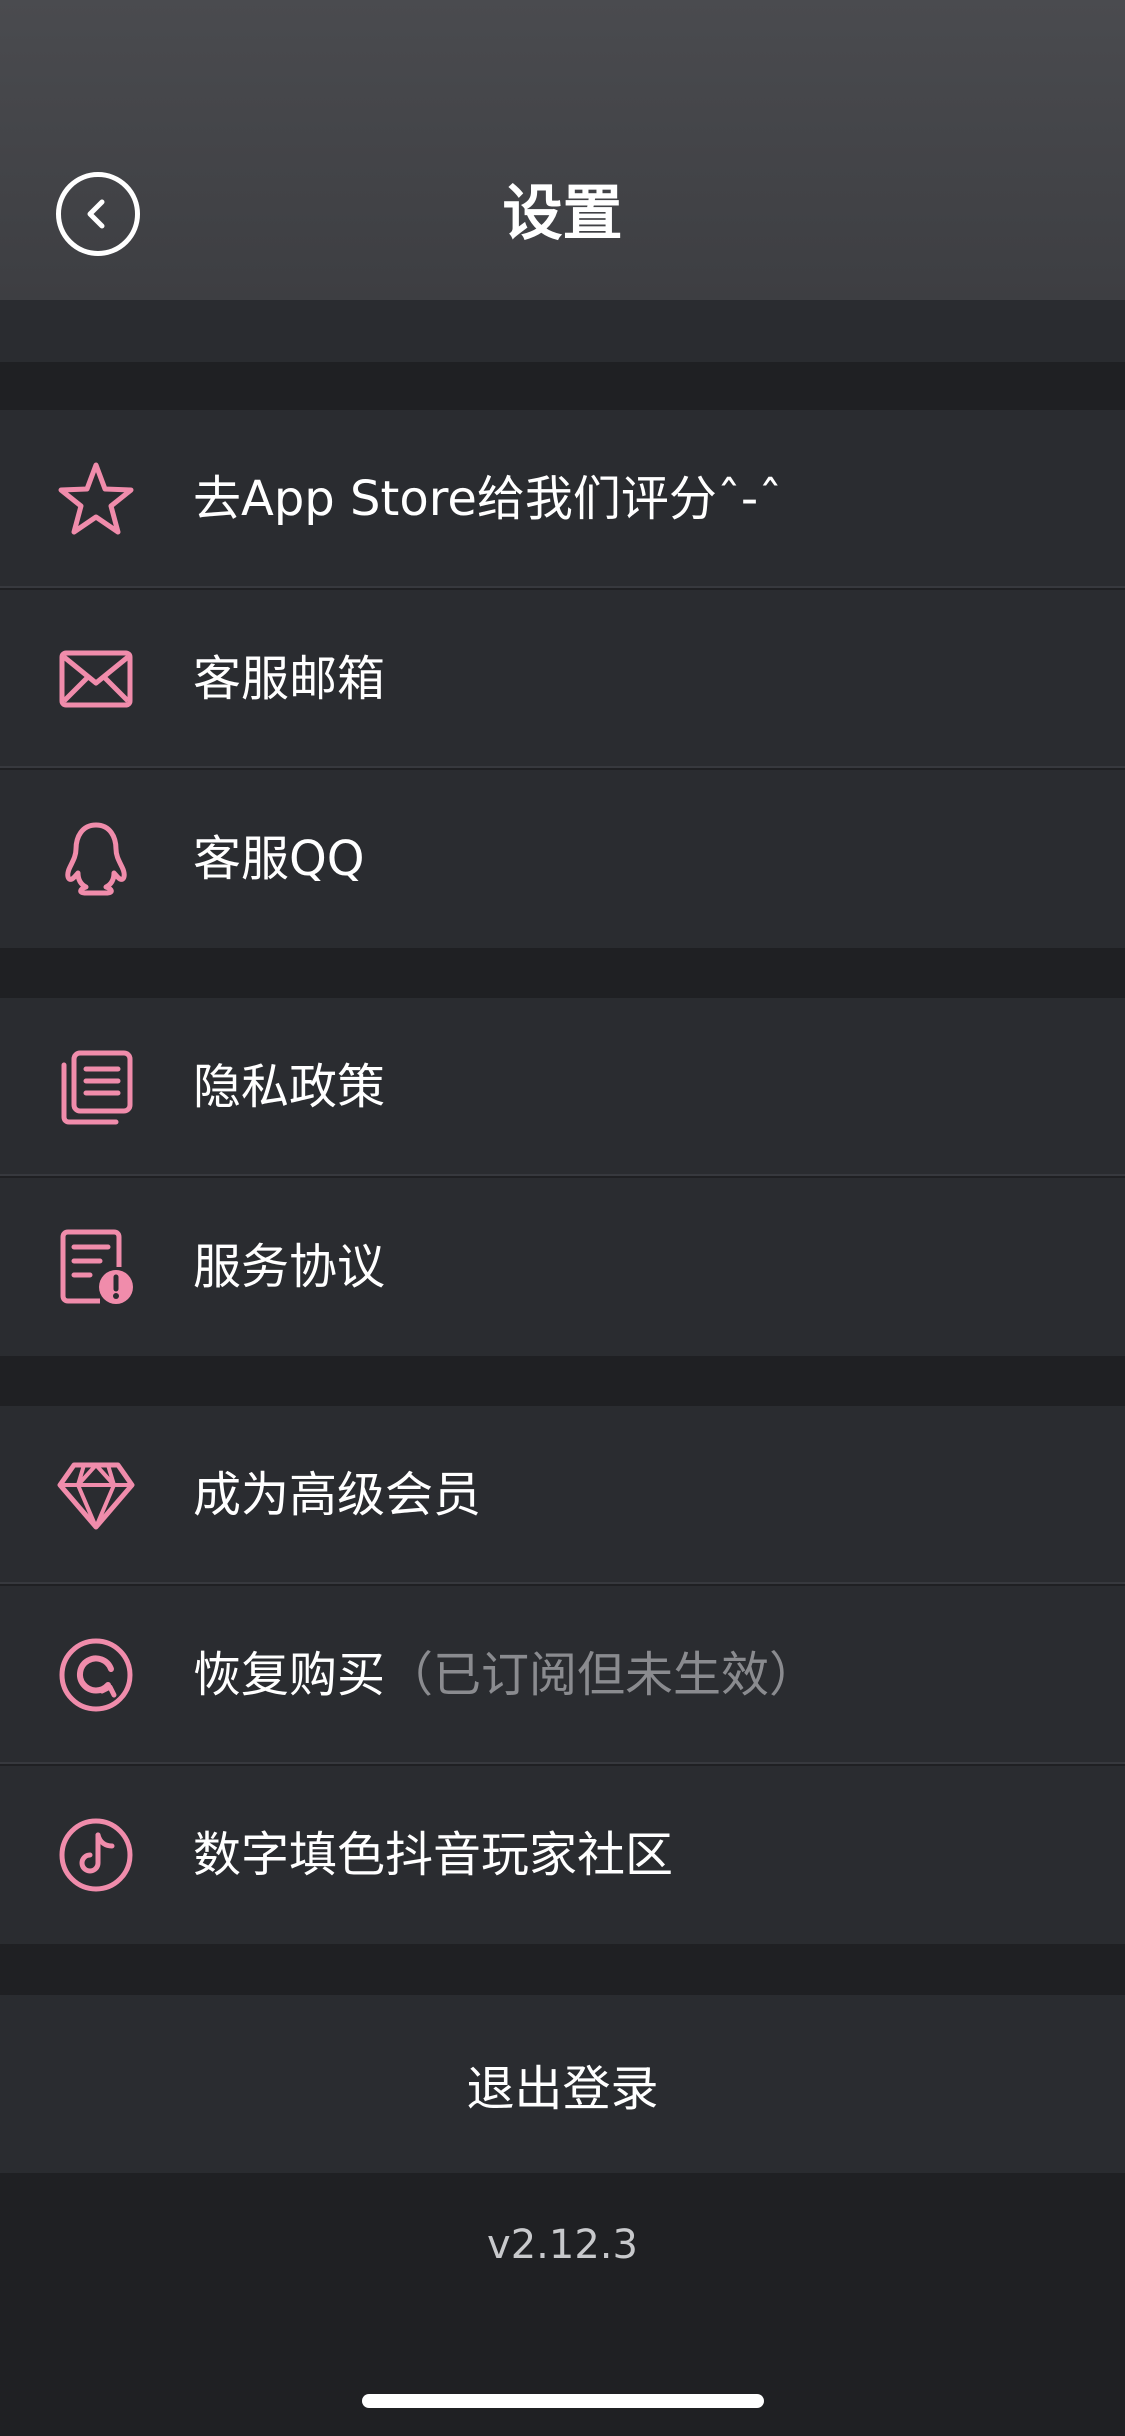 The width and height of the screenshot is (1125, 2436). What do you see at coordinates (289, 1675) in the screenshot?
I see `restore-purchase-text: 恢复购买` at bounding box center [289, 1675].